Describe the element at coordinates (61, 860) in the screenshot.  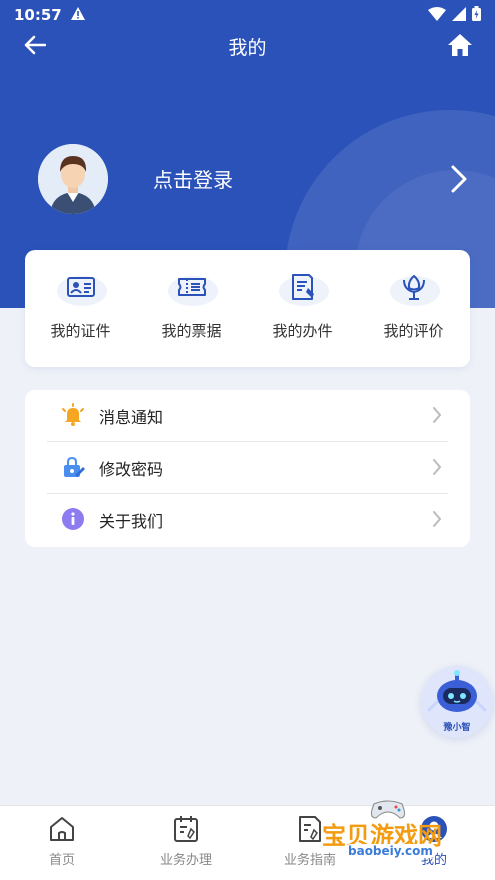
I see `tab-label: 首页` at that location.